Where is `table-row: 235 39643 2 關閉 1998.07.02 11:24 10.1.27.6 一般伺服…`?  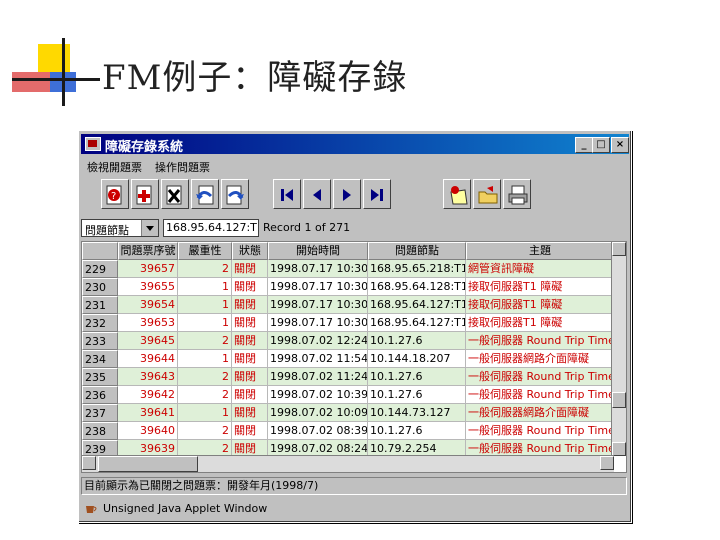 table-row: 235 39643 2 關閉 1998.07.02 11:24 10.1.27.6 一般伺服… is located at coordinates (348, 377).